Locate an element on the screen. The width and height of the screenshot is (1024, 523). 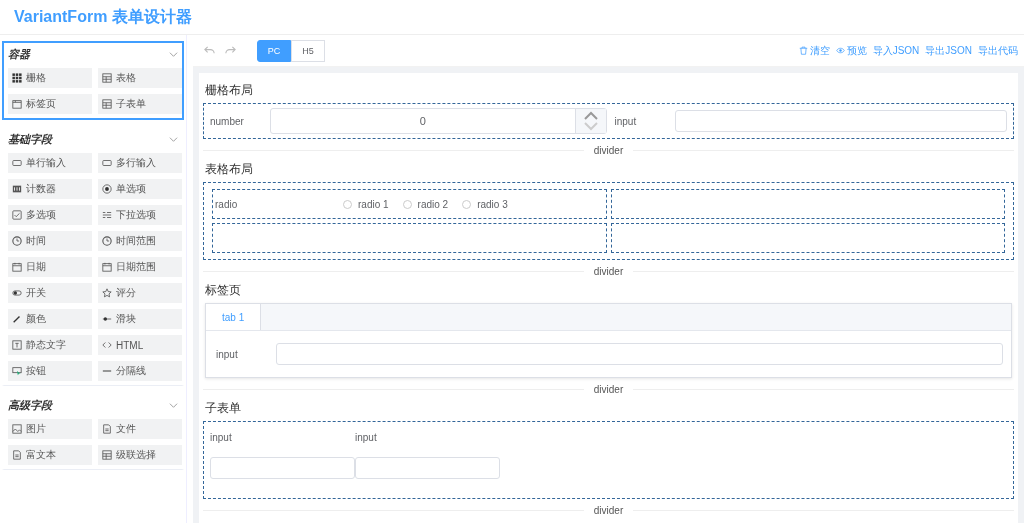
widget-item: 评分 is located at coordinates (140, 293).